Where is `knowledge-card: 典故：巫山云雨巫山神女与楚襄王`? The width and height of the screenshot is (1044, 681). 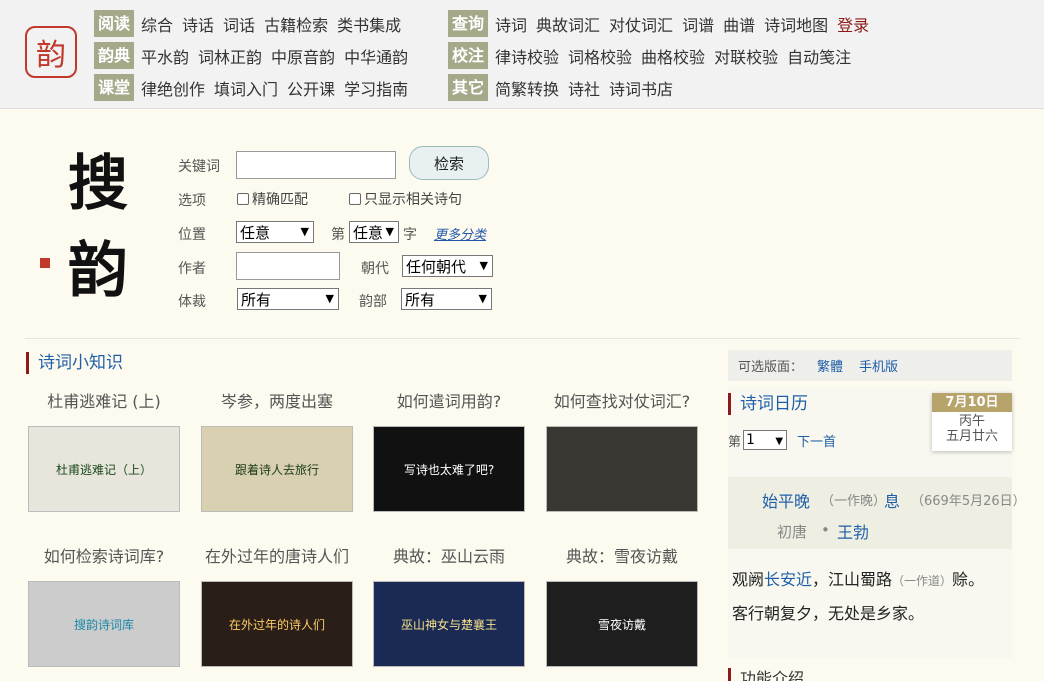
knowledge-card: 典故：巫山云雨巫山神女与楚襄王 is located at coordinates (449, 605).